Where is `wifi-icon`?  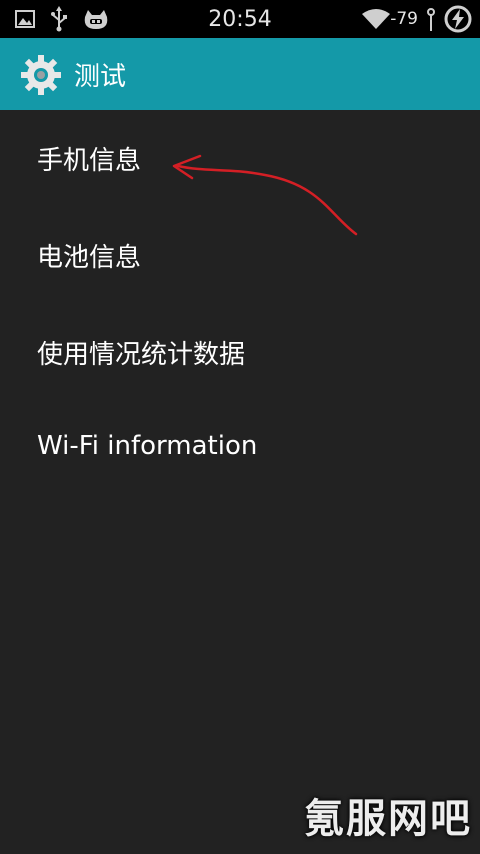 wifi-icon is located at coordinates (376, 19).